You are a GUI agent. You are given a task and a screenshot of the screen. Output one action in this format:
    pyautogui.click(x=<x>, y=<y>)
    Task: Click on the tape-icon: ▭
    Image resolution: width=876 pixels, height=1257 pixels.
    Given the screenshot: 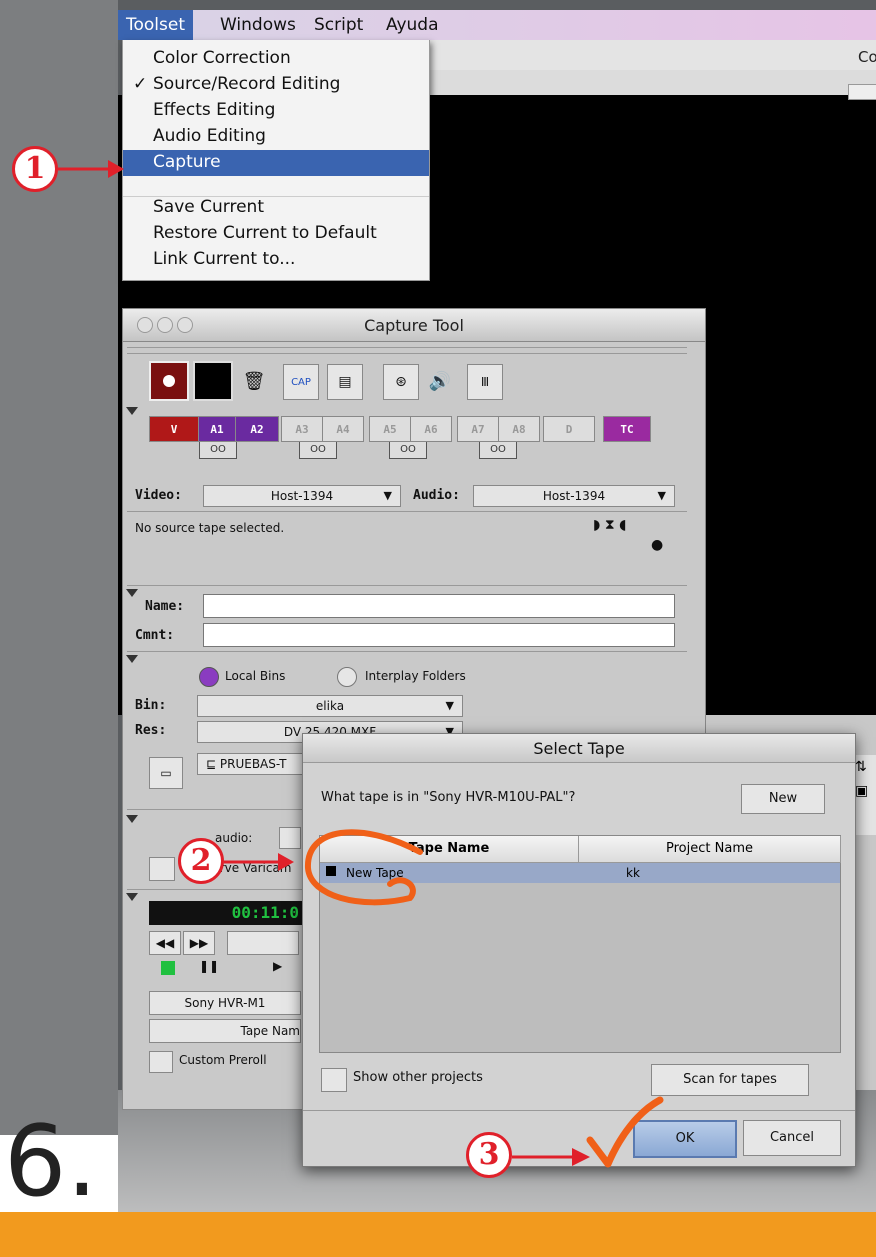 What is the action you would take?
    pyautogui.click(x=166, y=773)
    